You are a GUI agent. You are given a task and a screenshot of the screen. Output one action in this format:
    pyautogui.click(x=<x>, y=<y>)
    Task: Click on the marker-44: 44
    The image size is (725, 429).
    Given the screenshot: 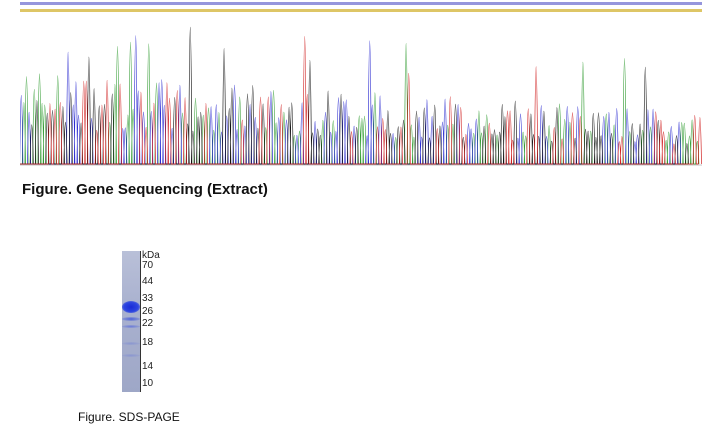 What is the action you would take?
    pyautogui.click(x=148, y=281)
    